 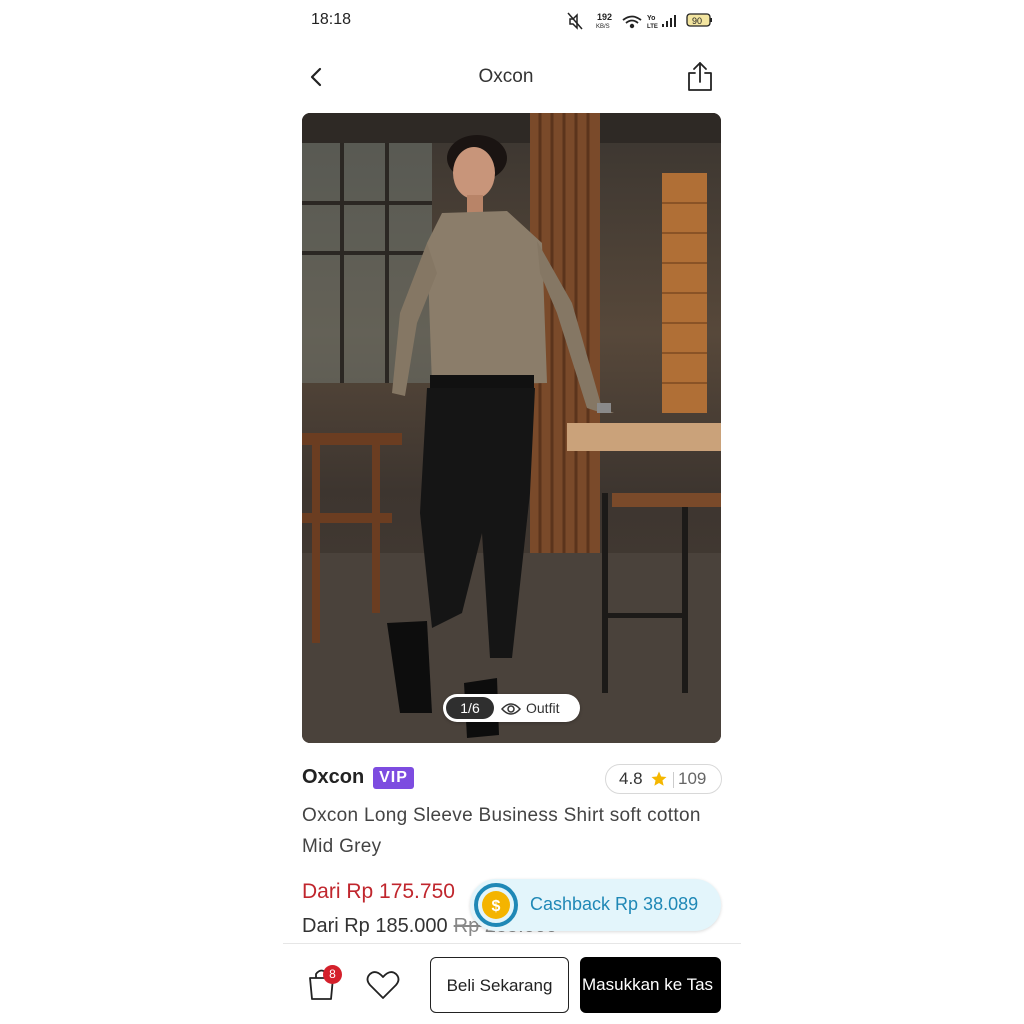 I want to click on outfit-label: Outfit, so click(x=543, y=708).